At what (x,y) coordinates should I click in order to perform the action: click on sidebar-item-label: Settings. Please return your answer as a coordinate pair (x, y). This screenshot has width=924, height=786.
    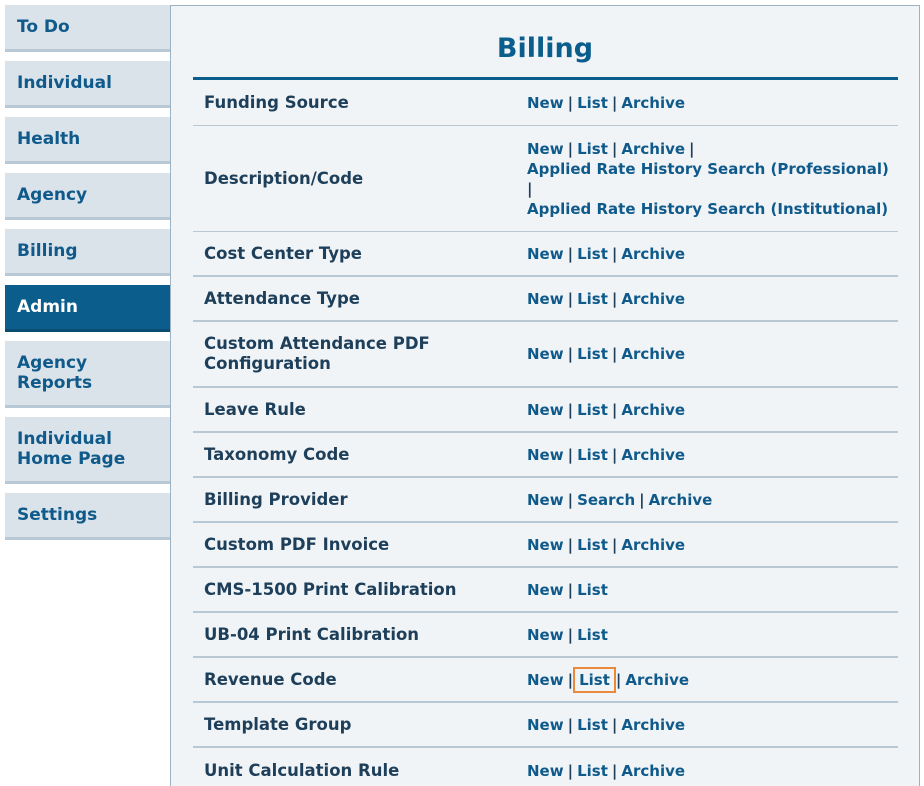
    Looking at the image, I should click on (57, 515).